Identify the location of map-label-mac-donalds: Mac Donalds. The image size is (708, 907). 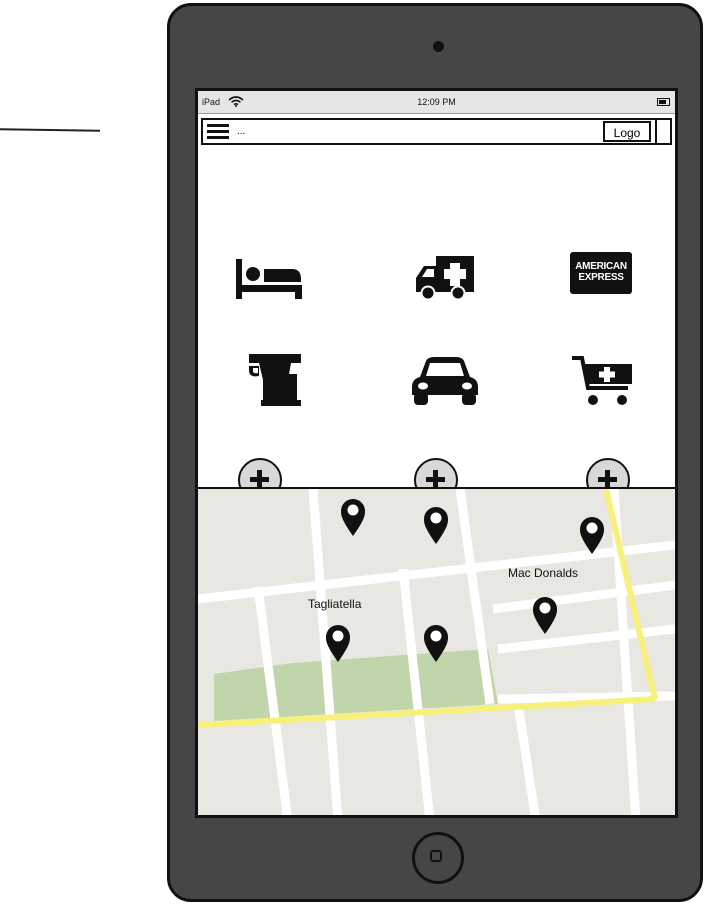
(543, 573).